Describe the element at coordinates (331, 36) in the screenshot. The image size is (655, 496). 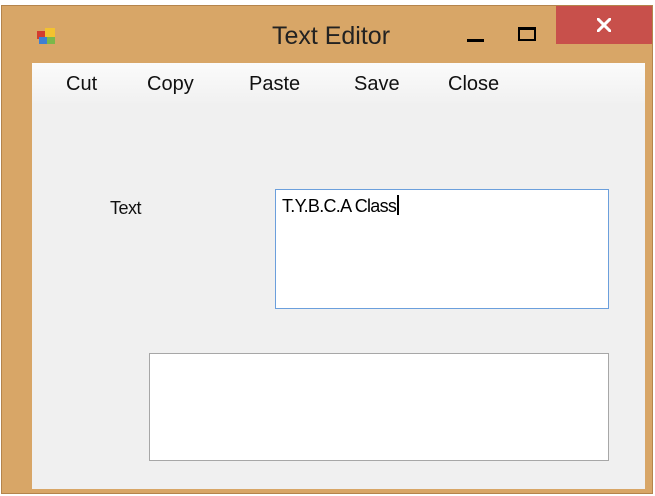
I see `window-title: Text Editor` at that location.